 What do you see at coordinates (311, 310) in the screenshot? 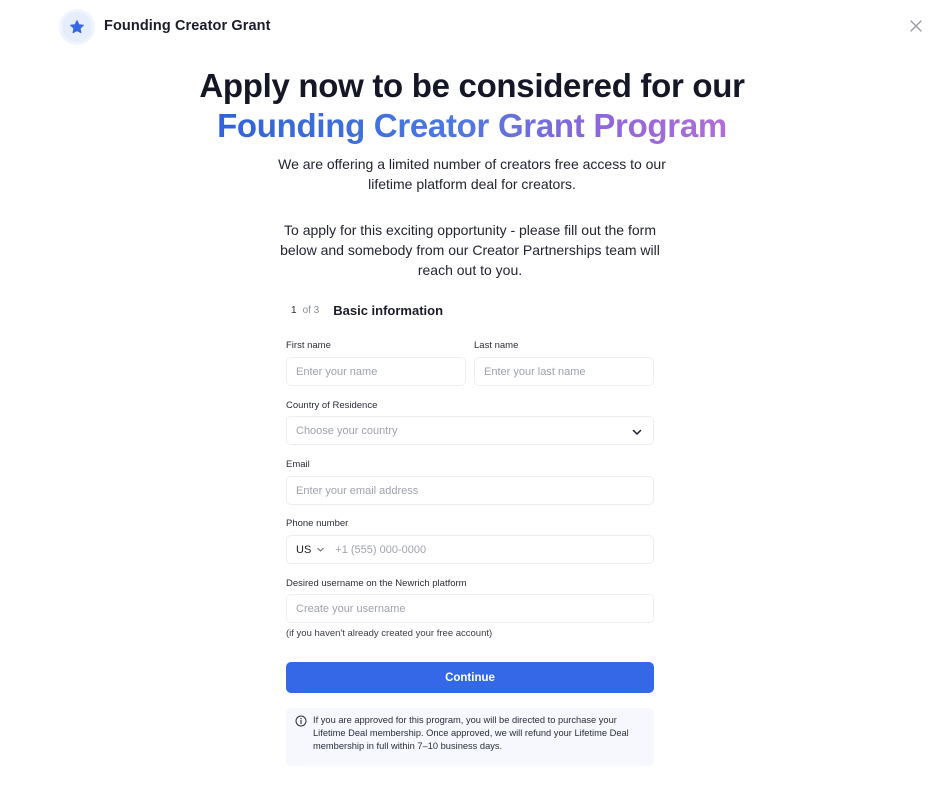
I see `step-total: of 3` at bounding box center [311, 310].